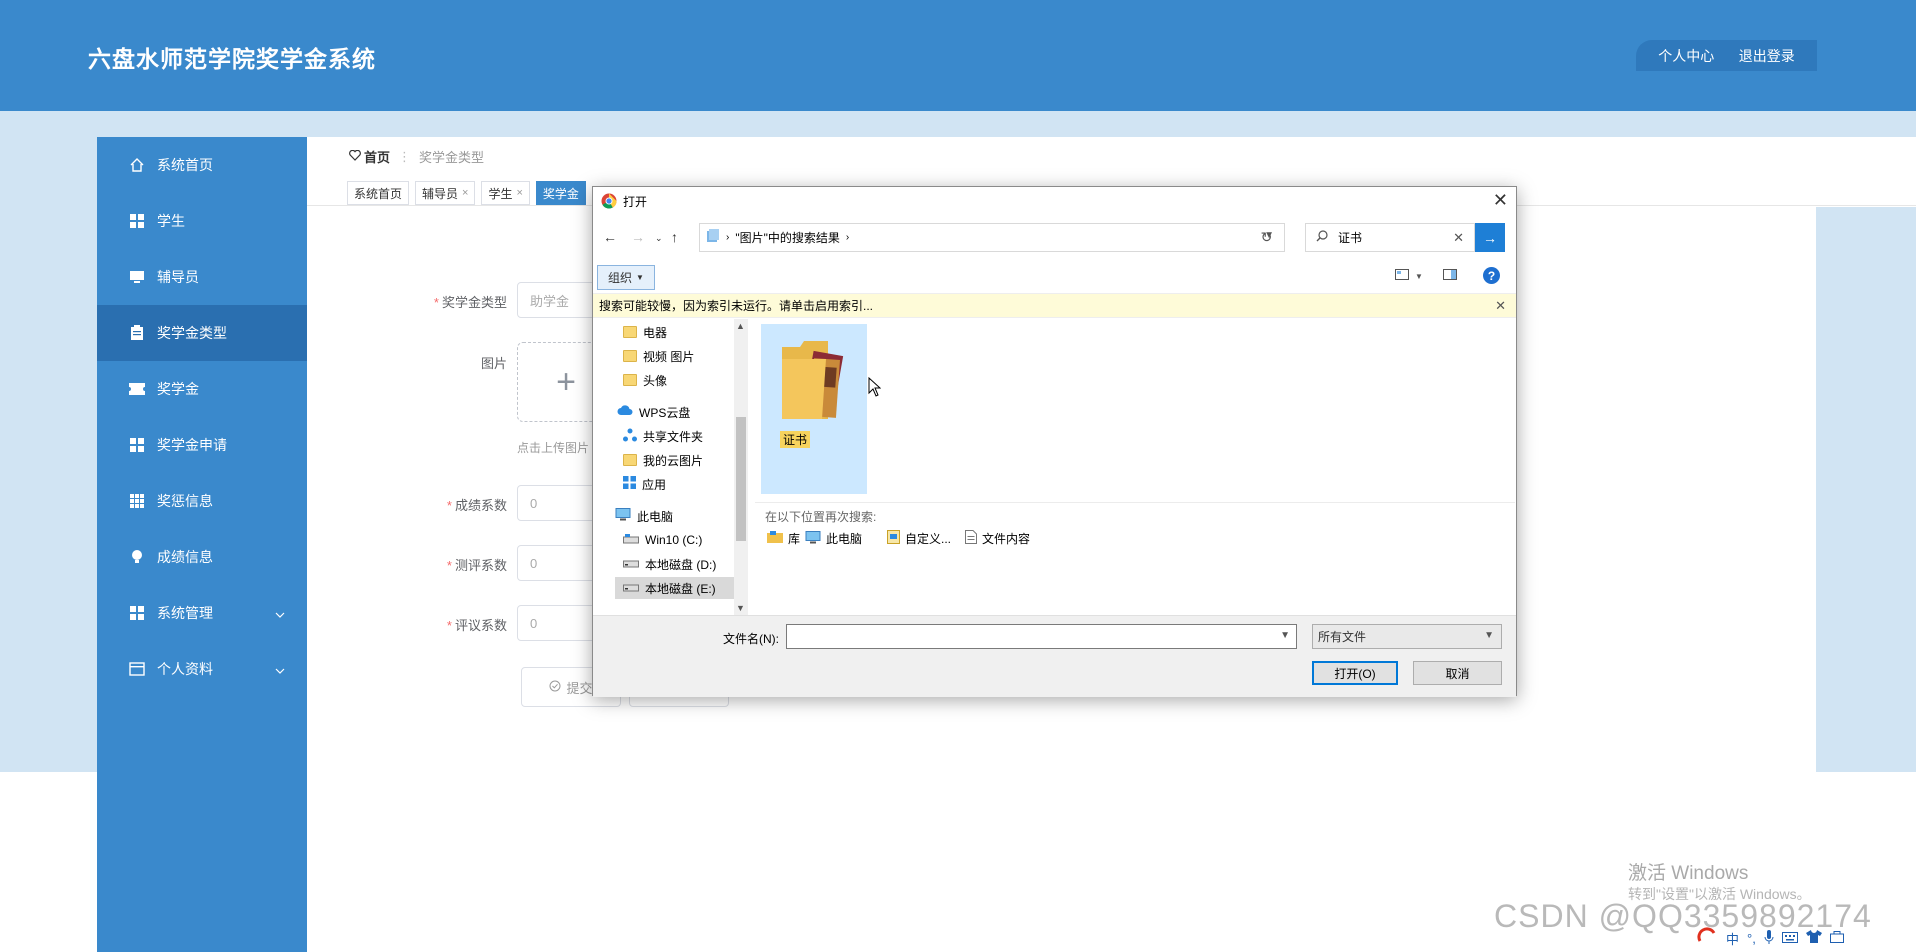 The image size is (1916, 952). Describe the element at coordinates (1751, 938) in the screenshot. I see `punctuation-icon: °,` at that location.